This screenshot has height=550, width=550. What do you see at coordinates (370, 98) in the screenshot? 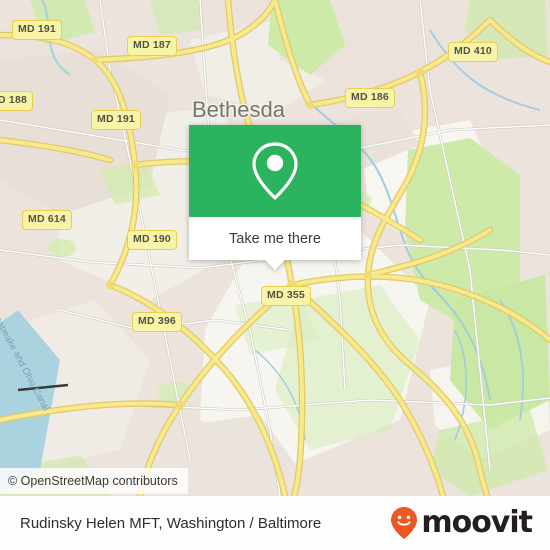
I see `road-shield-md-186: MD 186` at bounding box center [370, 98].